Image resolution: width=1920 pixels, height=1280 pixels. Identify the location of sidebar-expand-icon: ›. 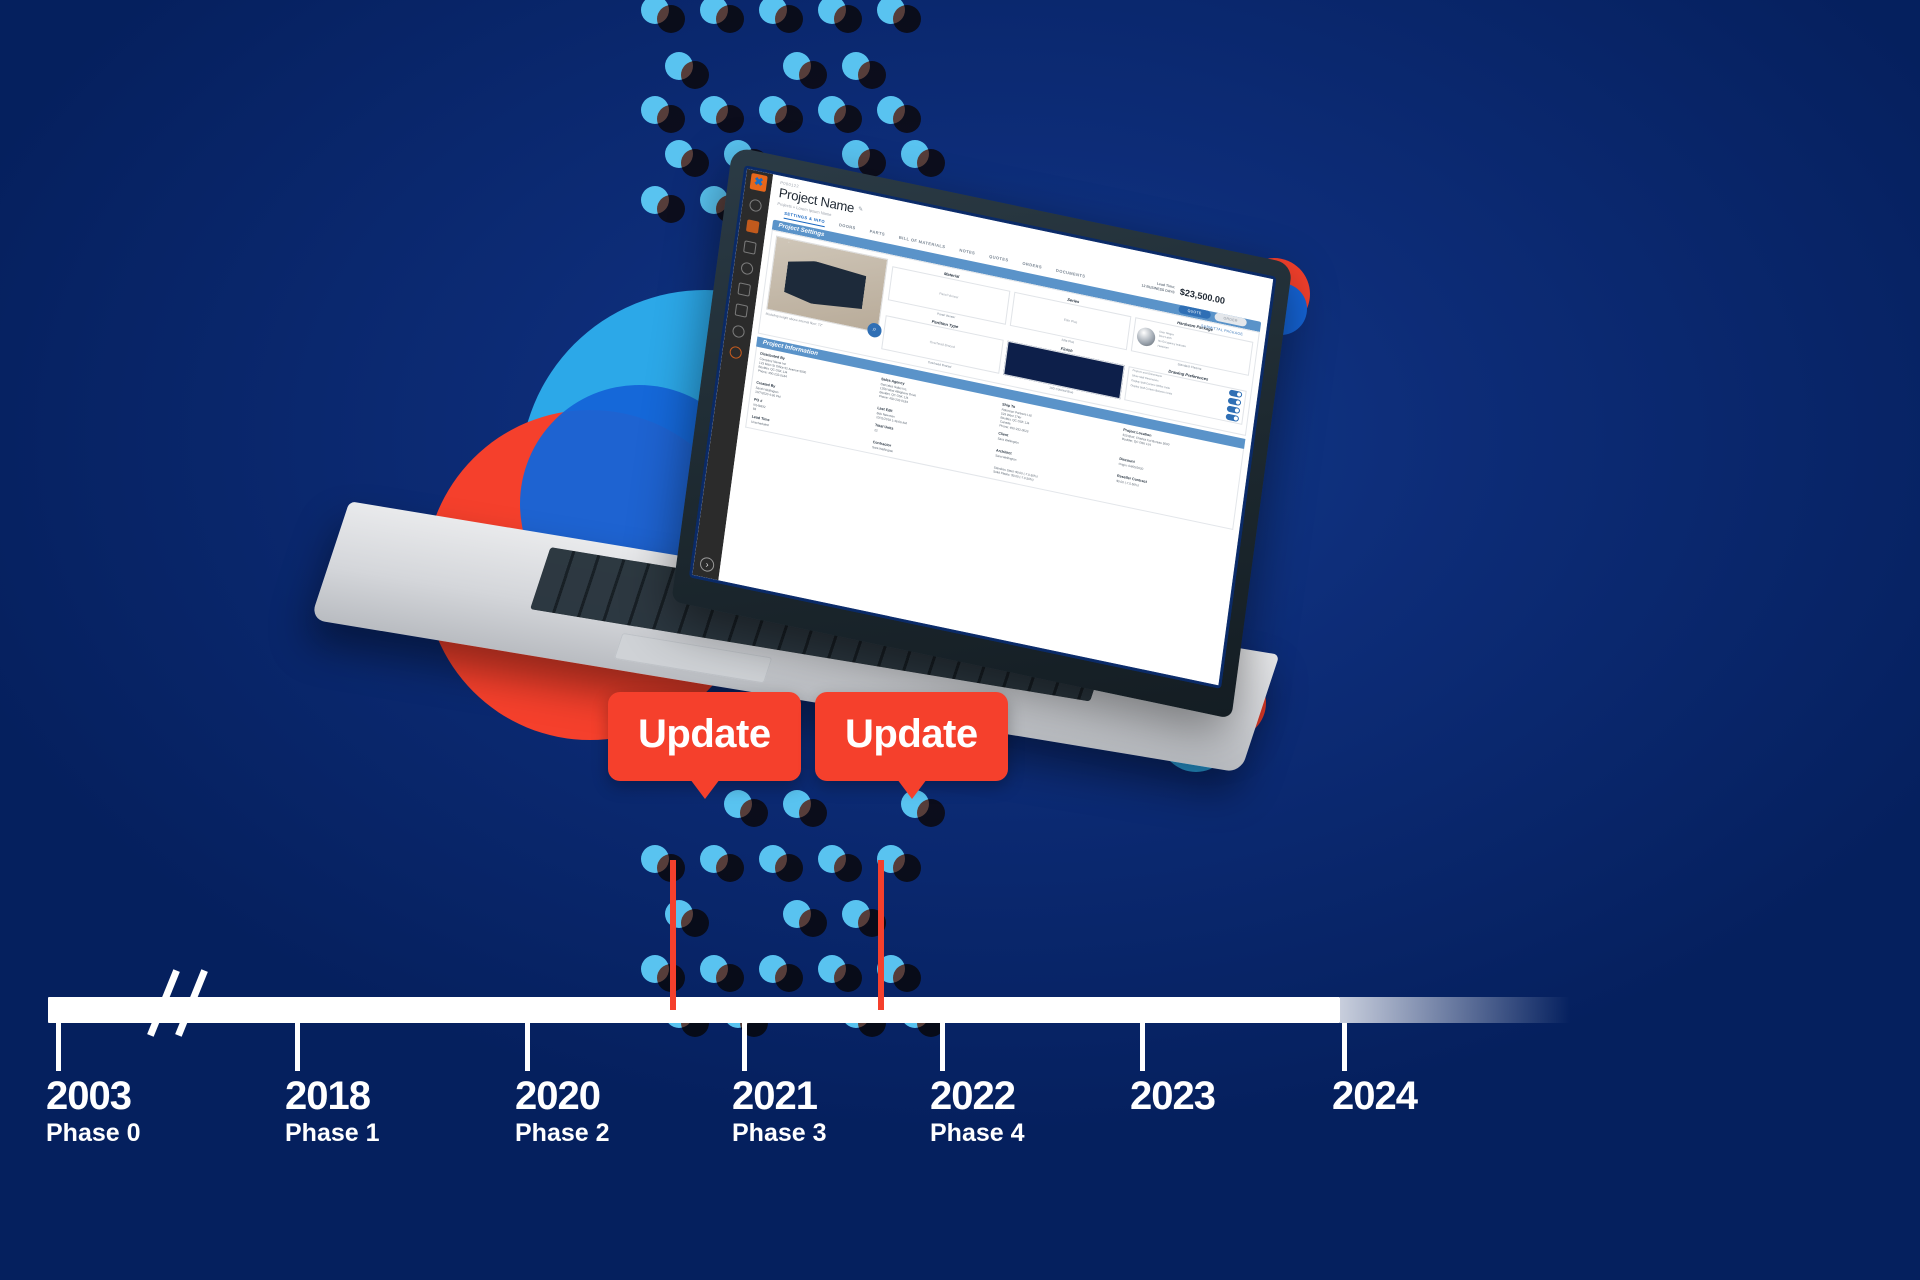
(707, 564).